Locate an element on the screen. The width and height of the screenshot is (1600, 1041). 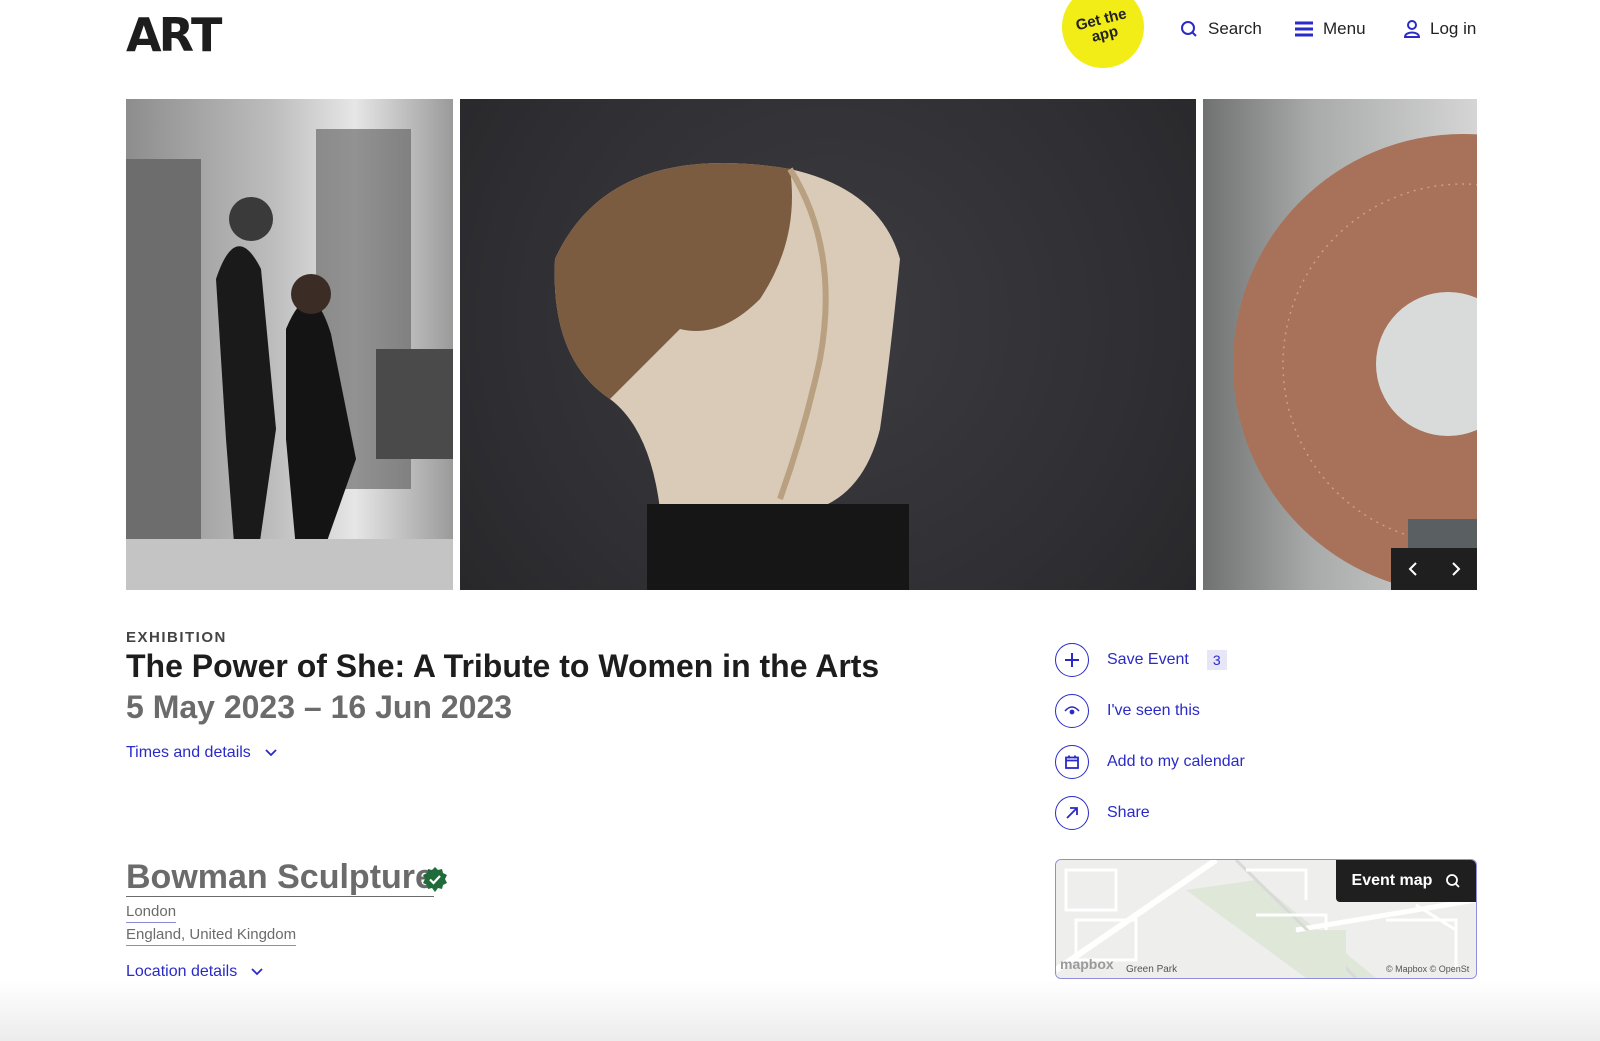
save-event-button: Save Event 3 is located at coordinates (1141, 660).